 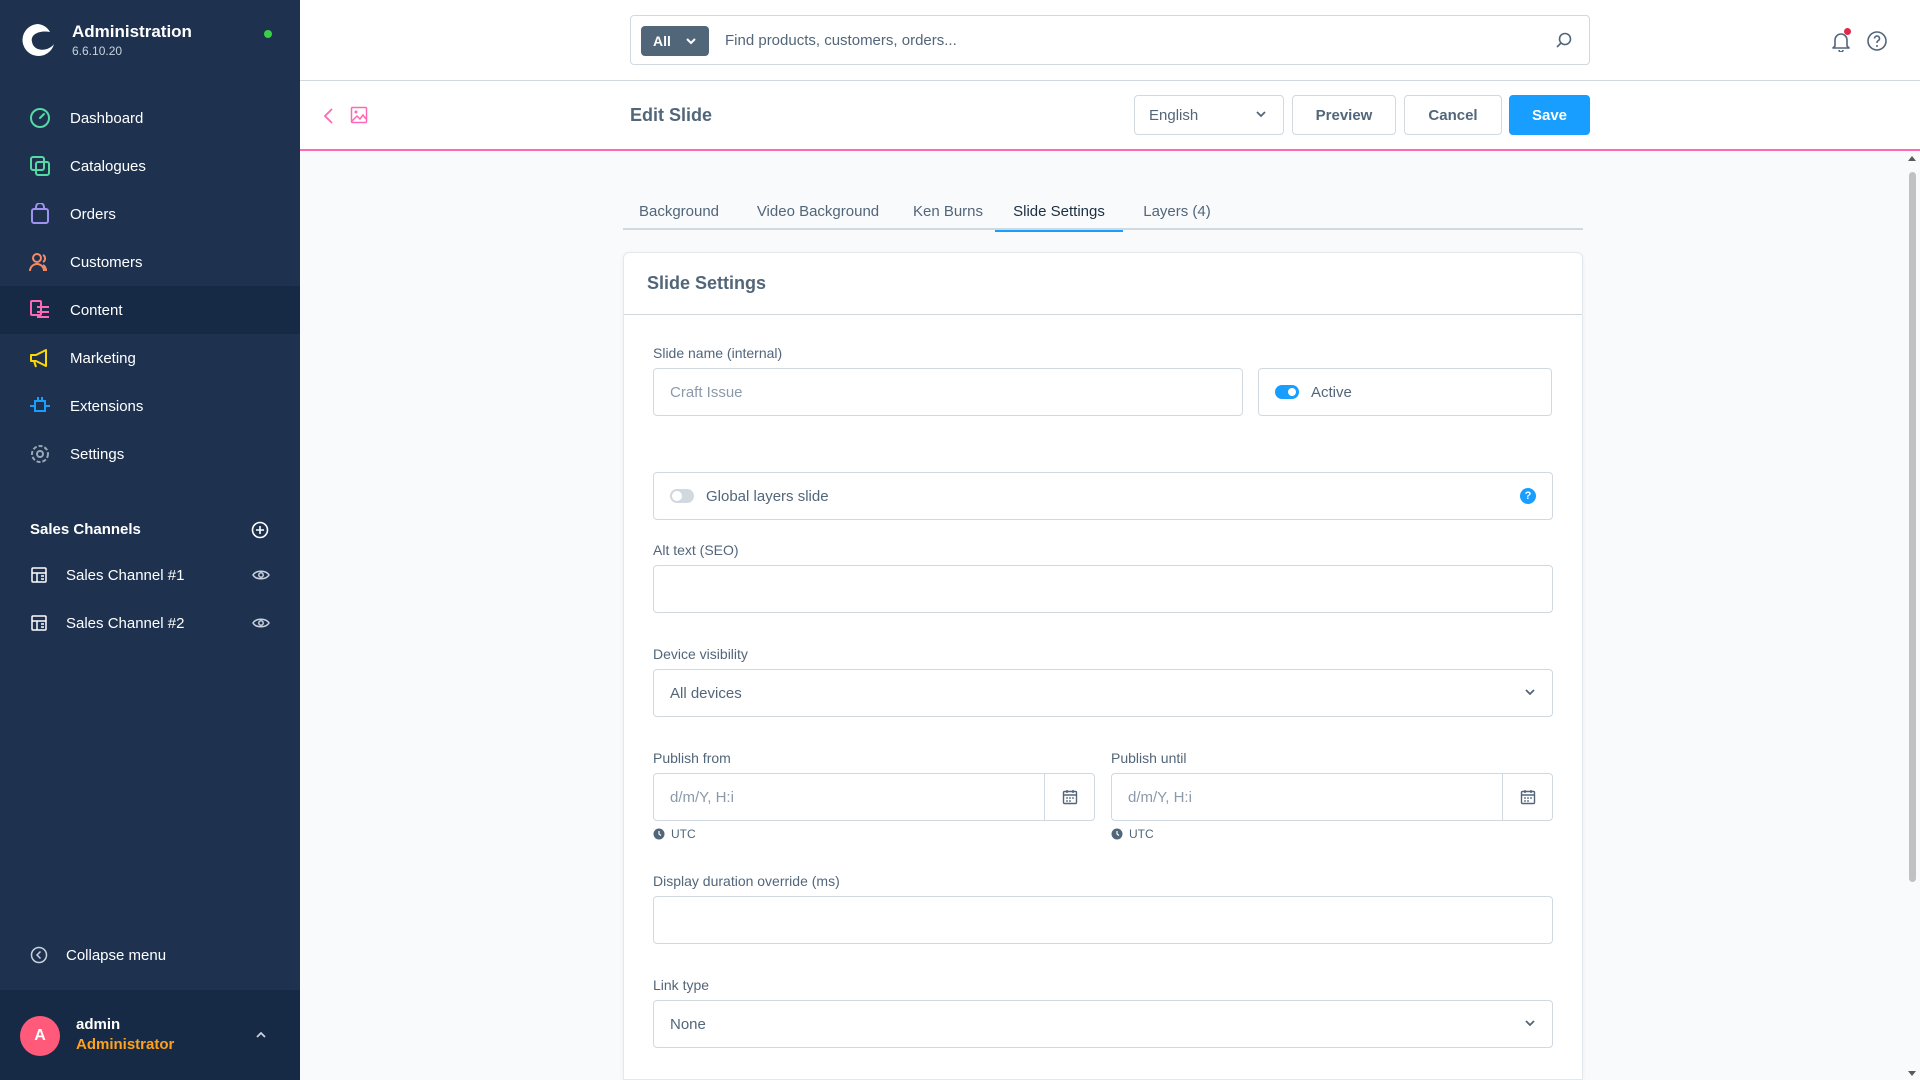 I want to click on cancel-button: Cancel, so click(x=1453, y=115).